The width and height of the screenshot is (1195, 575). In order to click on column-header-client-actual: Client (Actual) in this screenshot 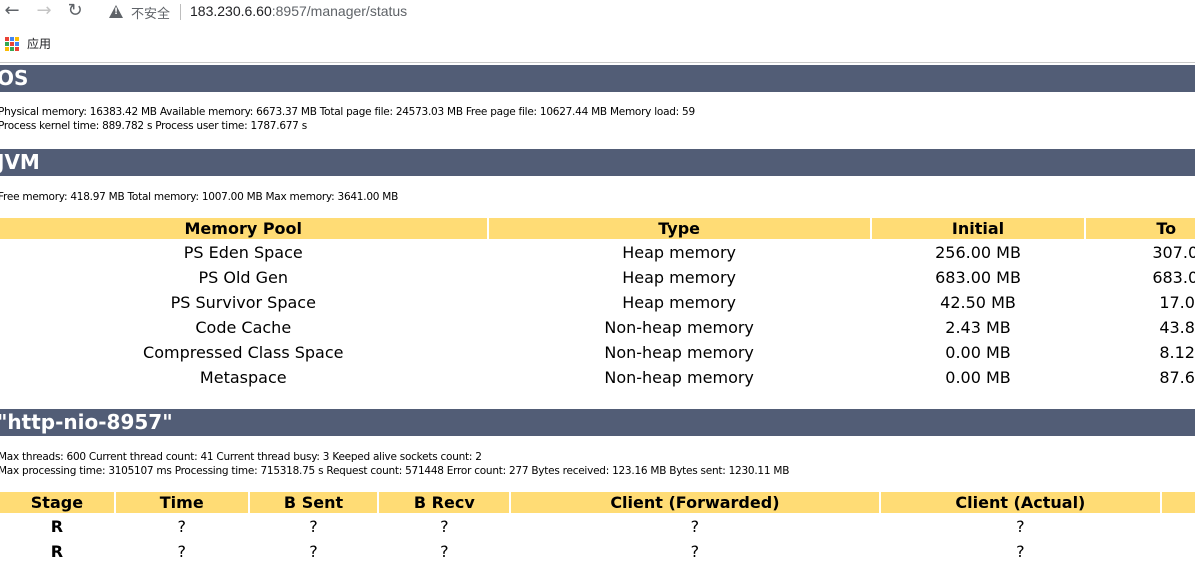, I will do `click(1020, 502)`.